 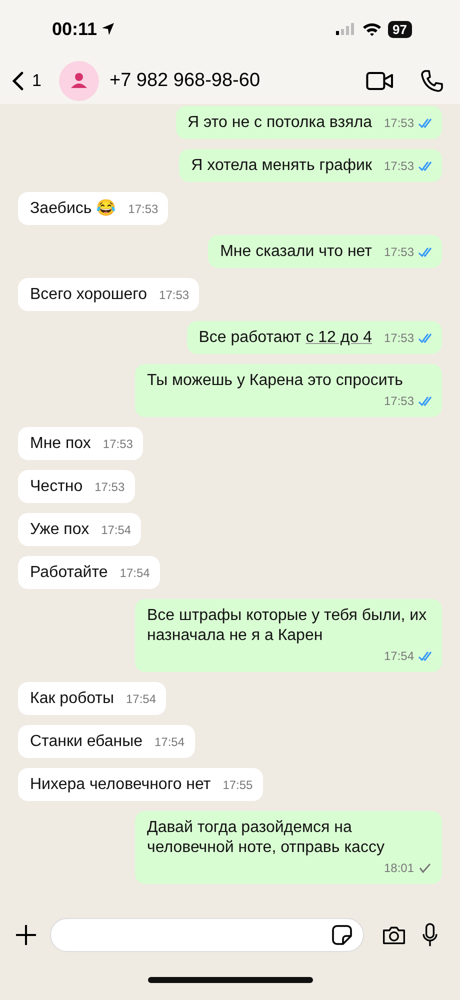 What do you see at coordinates (73, 209) in the screenshot?
I see `message-text: Заебись 😂` at bounding box center [73, 209].